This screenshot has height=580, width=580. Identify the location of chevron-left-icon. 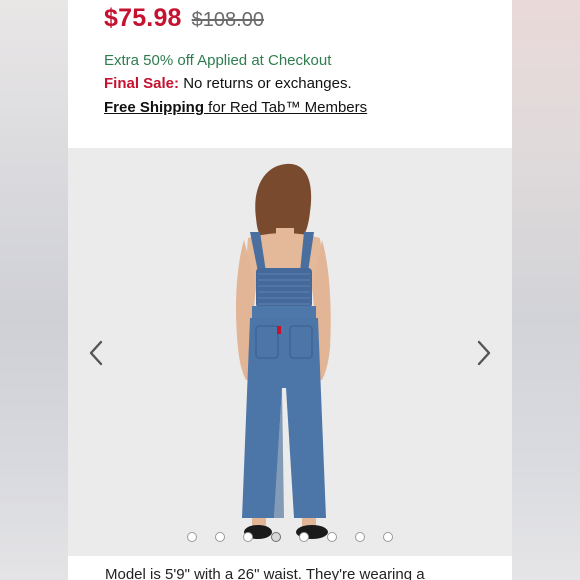
(96, 353).